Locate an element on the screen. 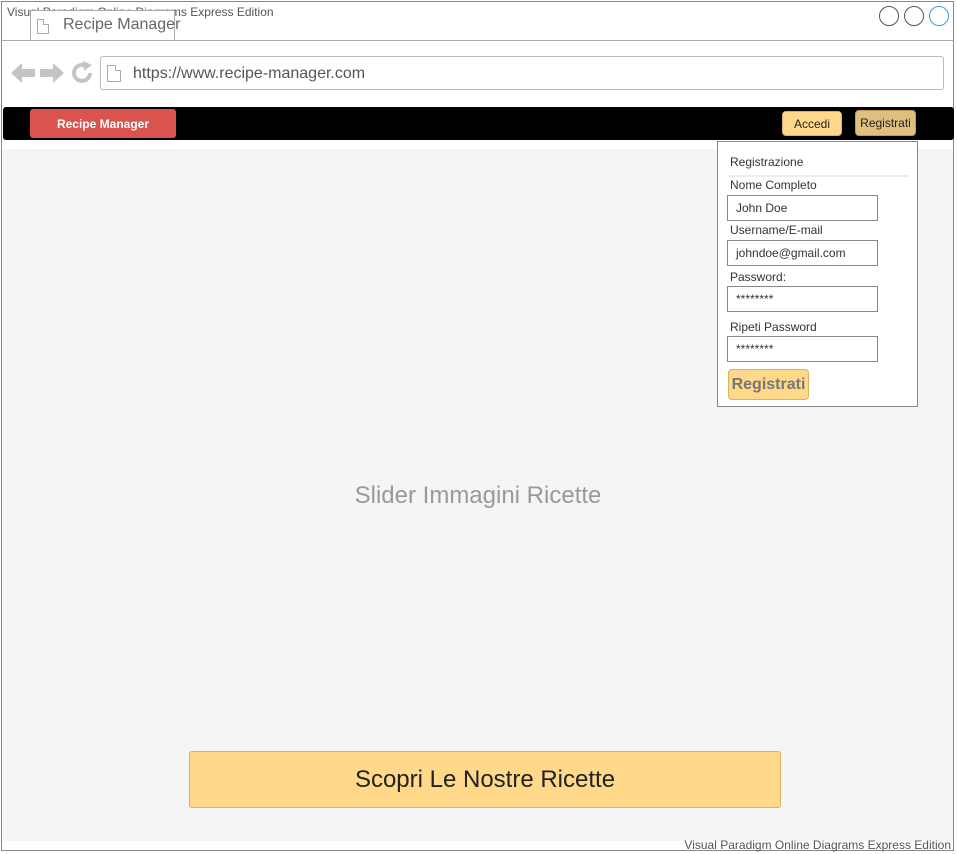  slider-placeholder-text: Slider Immagini Ricette is located at coordinates (478, 495).